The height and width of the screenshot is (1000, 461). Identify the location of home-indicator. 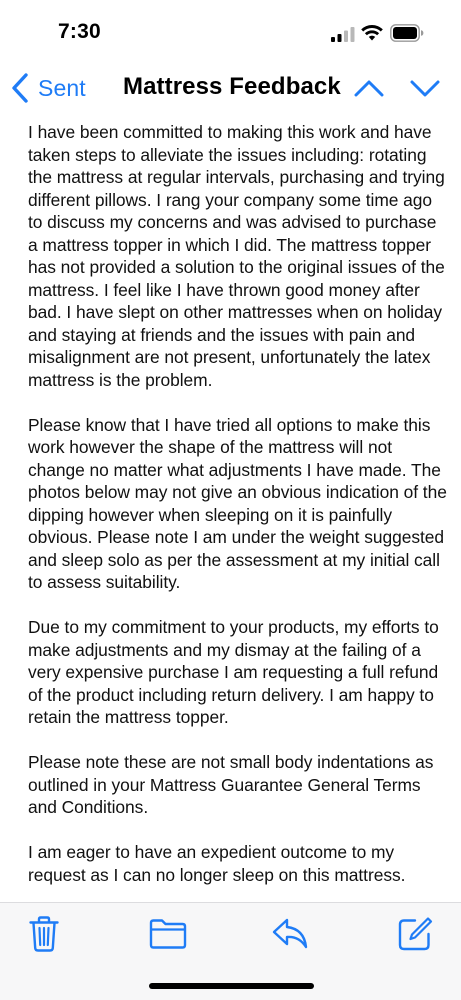
(231, 986).